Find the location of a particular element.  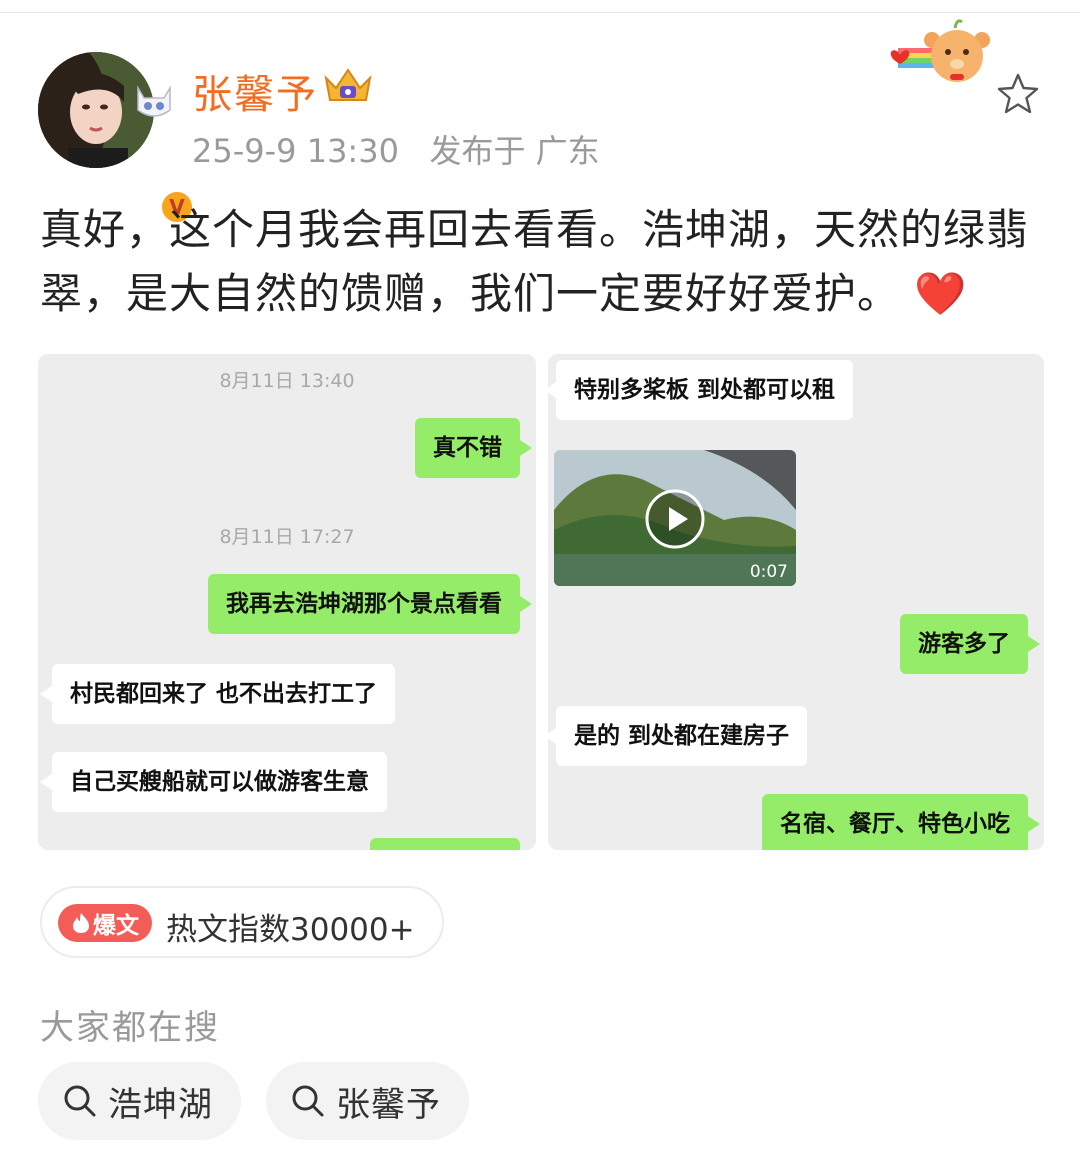

chat-bubble-received: 特别多桨板 到处都可以租 is located at coordinates (701, 390).